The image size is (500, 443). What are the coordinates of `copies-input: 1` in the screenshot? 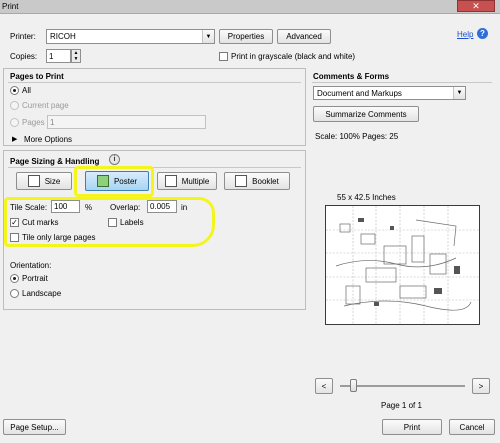 It's located at (58, 56).